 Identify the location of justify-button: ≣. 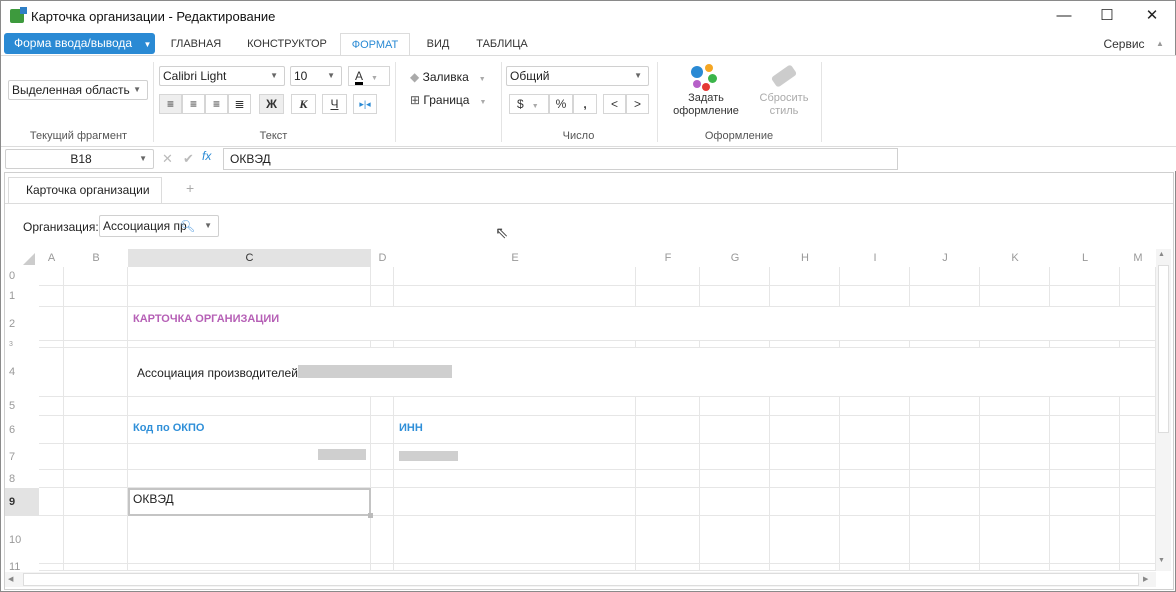
(239, 104).